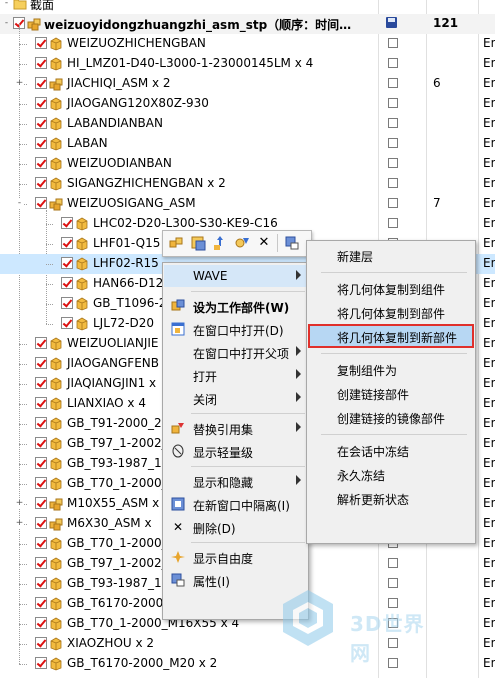 This screenshot has width=495, height=678. What do you see at coordinates (391, 288) in the screenshot?
I see `submenu-item: 将几何体复制到组件` at bounding box center [391, 288].